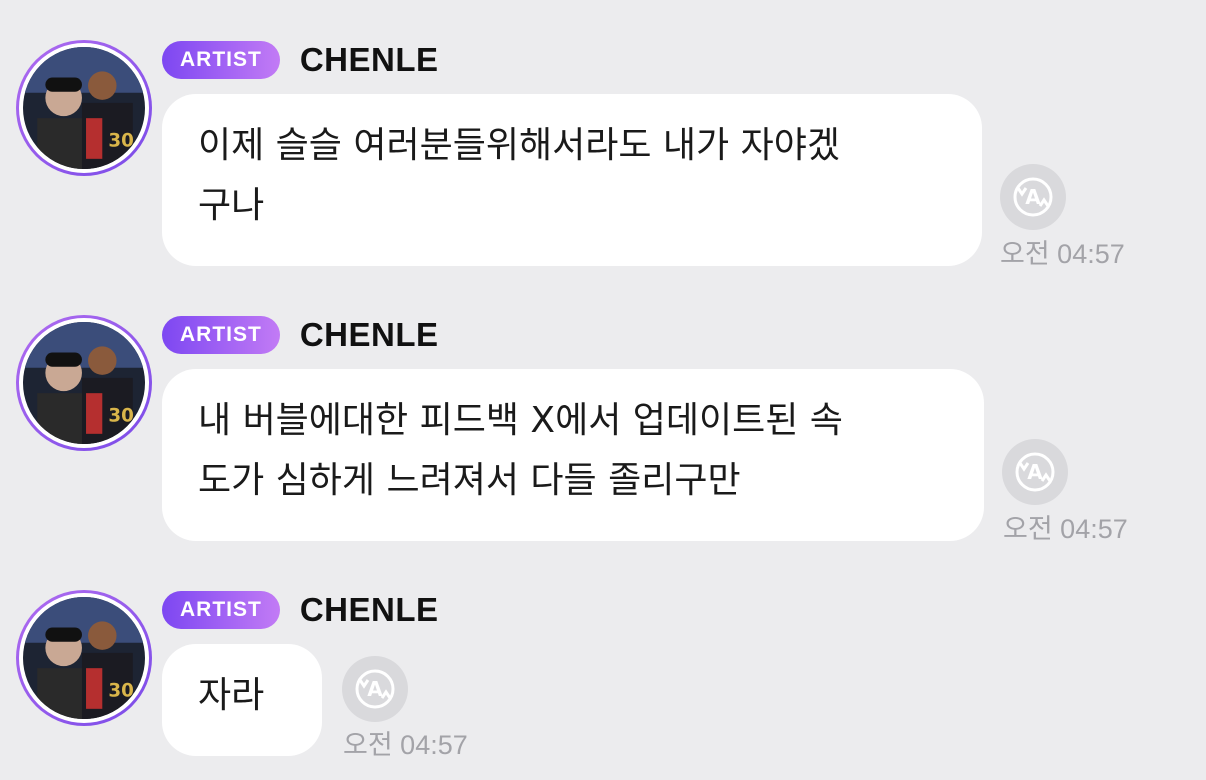 This screenshot has height=780, width=1206. I want to click on message-bubble: 이제 슬슬 여러분들위해서라도 내가 자야겠 구나, so click(572, 180).